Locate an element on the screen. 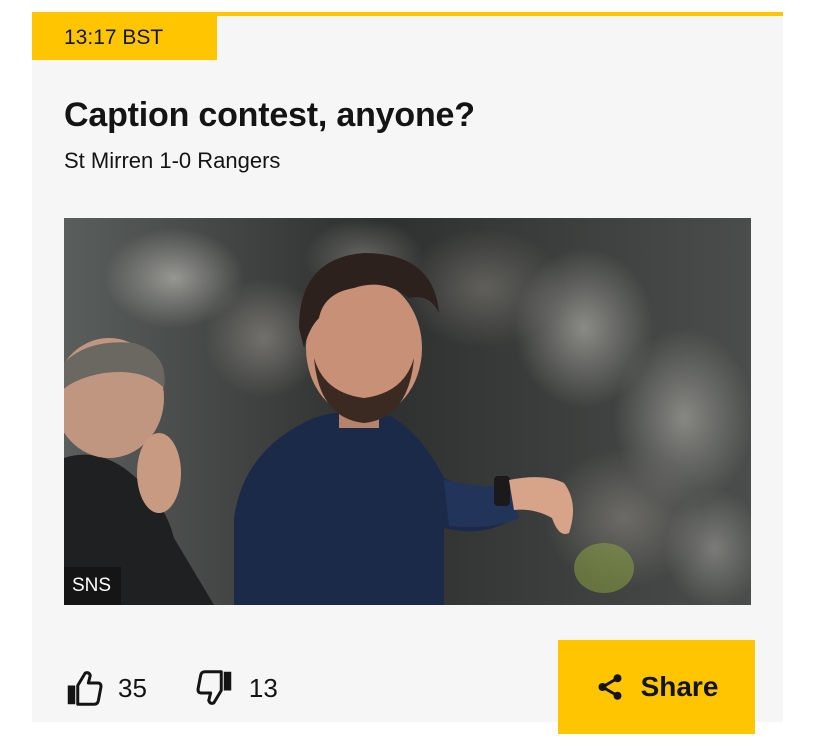 The width and height of the screenshot is (815, 750). share-label: Share is located at coordinates (679, 686).